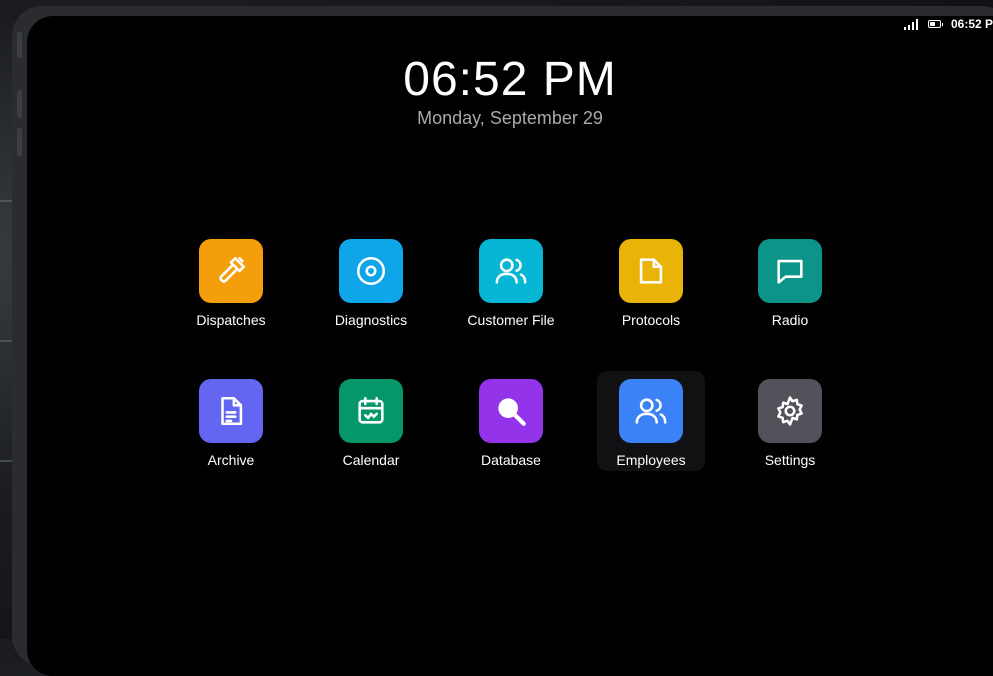 This screenshot has height=676, width=993. I want to click on app-calendar: Calendar, so click(371, 421).